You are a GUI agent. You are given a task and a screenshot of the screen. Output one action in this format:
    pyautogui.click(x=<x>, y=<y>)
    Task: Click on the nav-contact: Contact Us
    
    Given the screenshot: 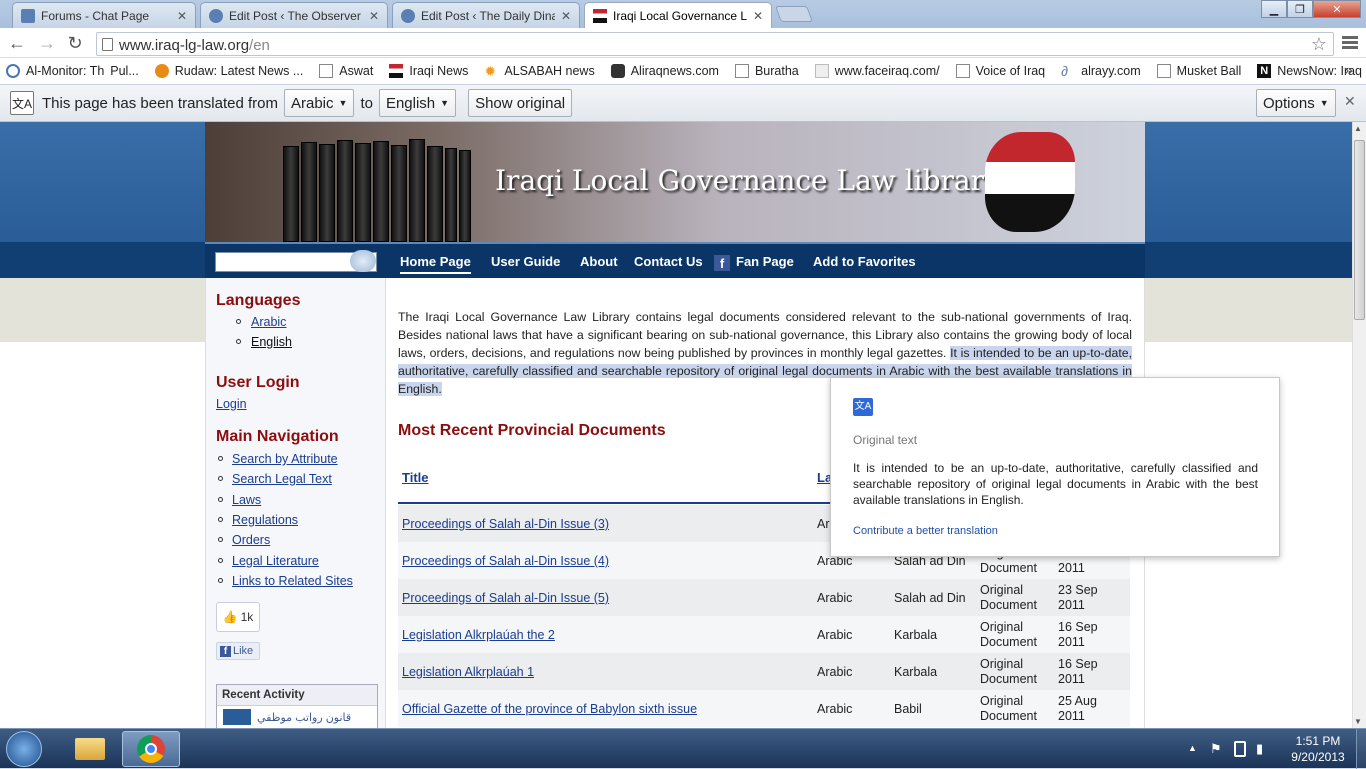 What is the action you would take?
    pyautogui.click(x=668, y=261)
    